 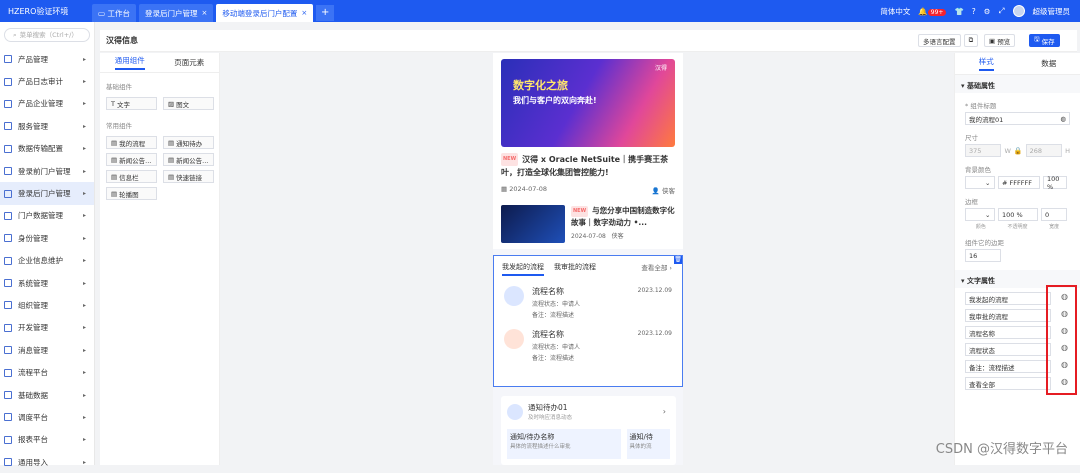 I want to click on new-tag: NEW, so click(x=509, y=159).